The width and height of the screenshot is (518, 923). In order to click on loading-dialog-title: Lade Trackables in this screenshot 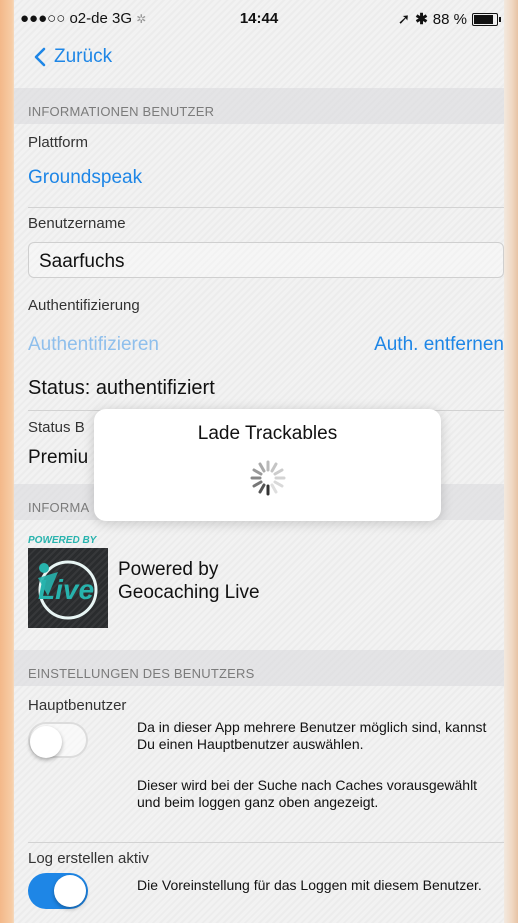, I will do `click(267, 433)`.